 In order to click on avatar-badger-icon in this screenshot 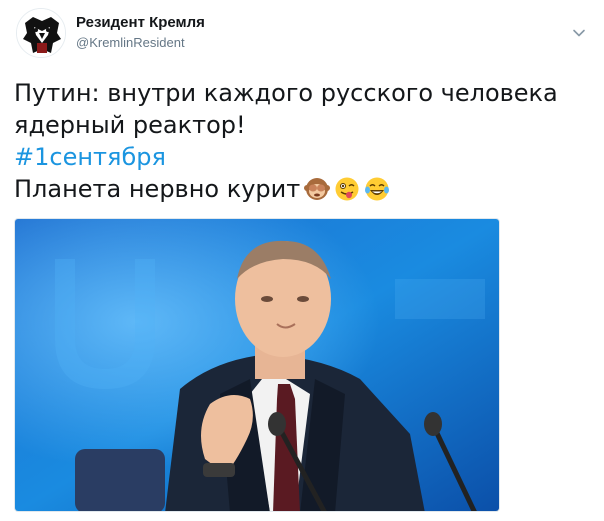, I will do `click(41, 33)`.